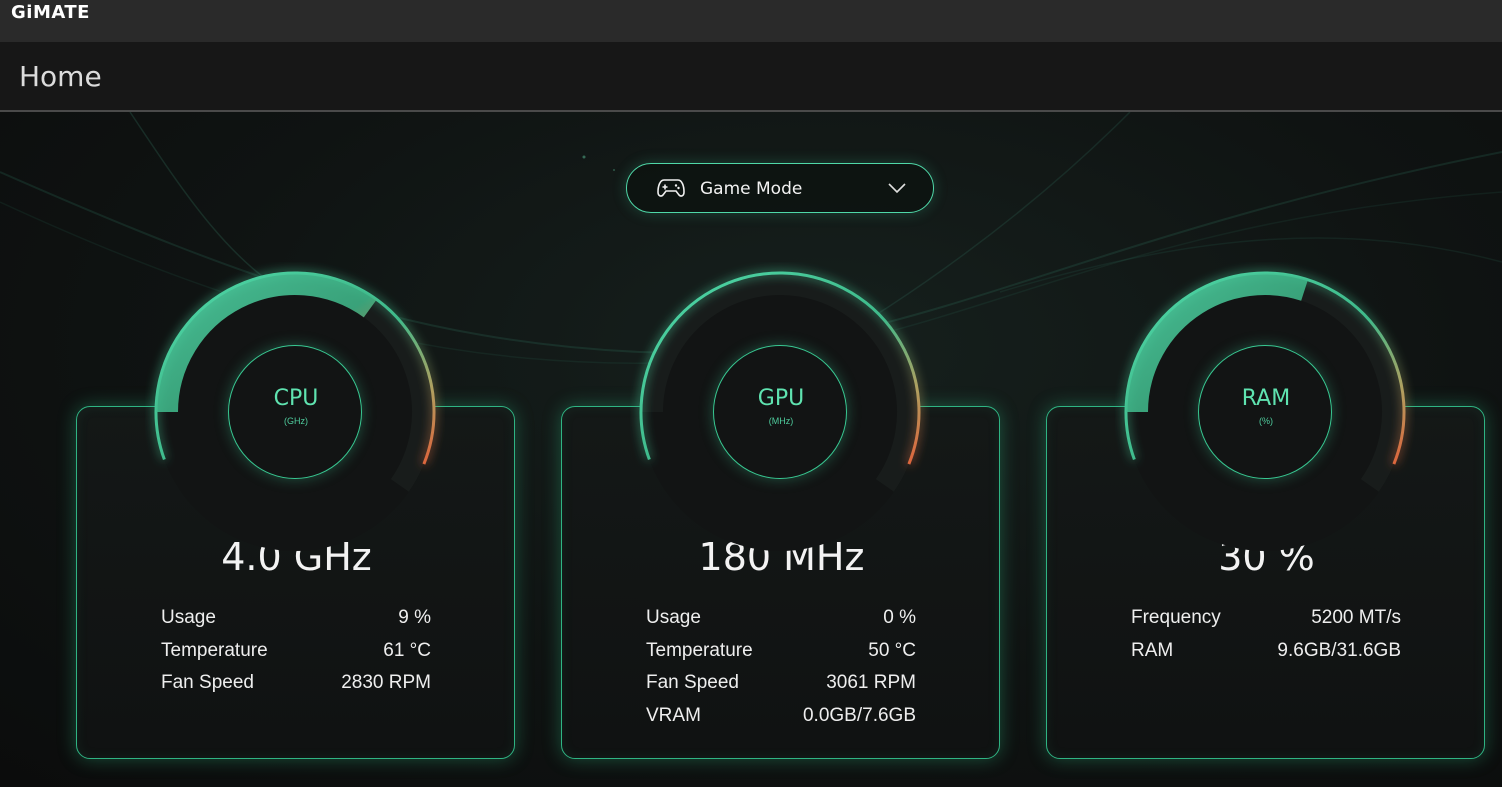  Describe the element at coordinates (296, 398) in the screenshot. I see `cpu-label: CPU` at that location.